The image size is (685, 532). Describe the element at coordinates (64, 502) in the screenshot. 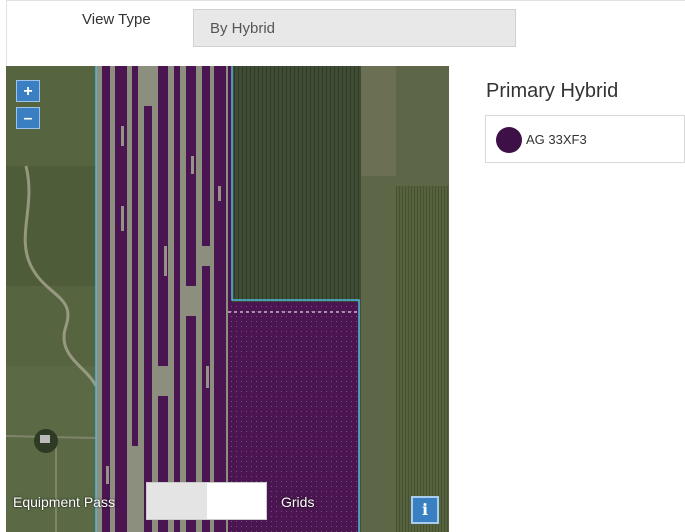

I see `equipment-pass-label: Equipment Pass` at that location.